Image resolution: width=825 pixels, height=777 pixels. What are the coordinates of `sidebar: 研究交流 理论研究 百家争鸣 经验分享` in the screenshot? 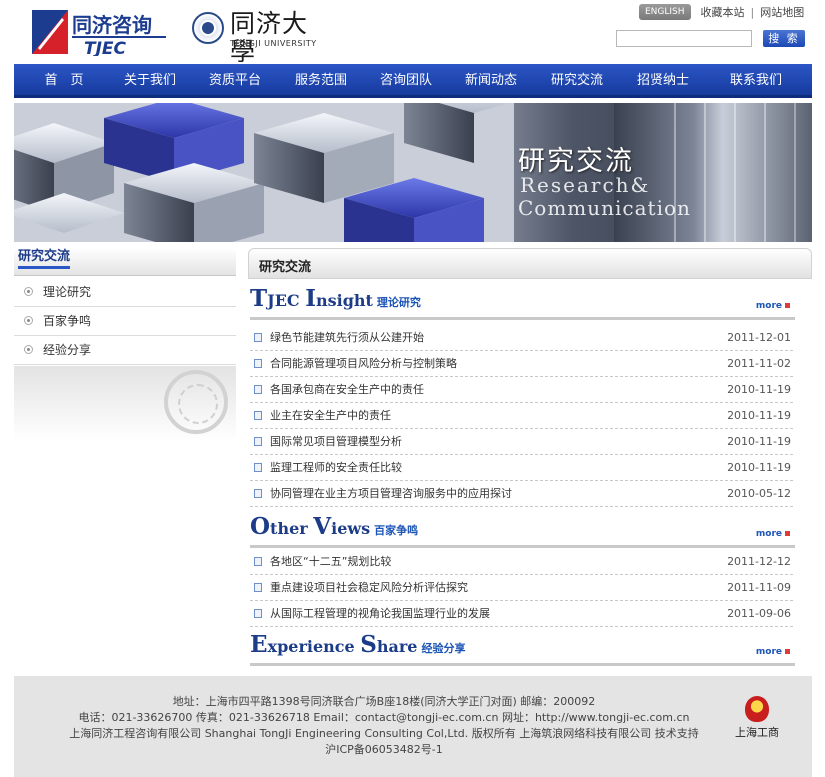 It's located at (125, 345).